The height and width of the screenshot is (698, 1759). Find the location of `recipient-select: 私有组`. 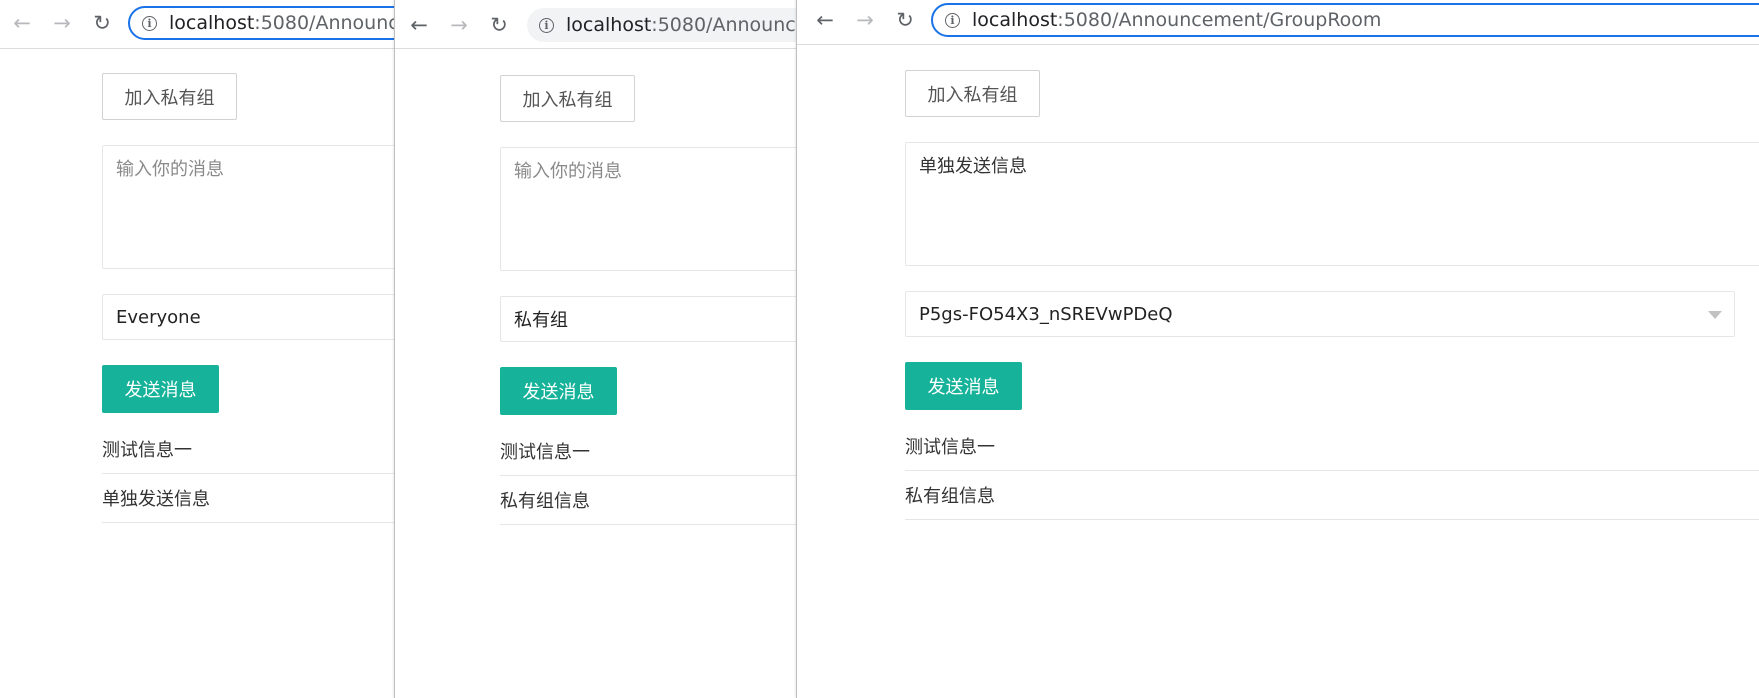

recipient-select: 私有组 is located at coordinates (648, 319).